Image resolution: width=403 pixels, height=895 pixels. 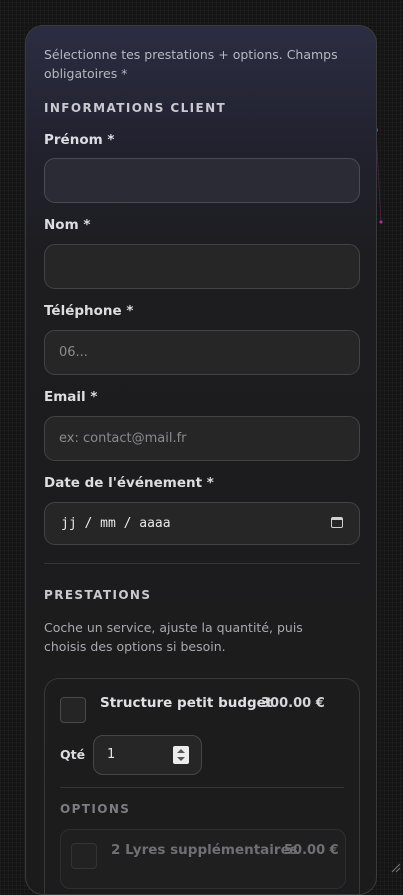 I want to click on option-checkbox, so click(x=84, y=856).